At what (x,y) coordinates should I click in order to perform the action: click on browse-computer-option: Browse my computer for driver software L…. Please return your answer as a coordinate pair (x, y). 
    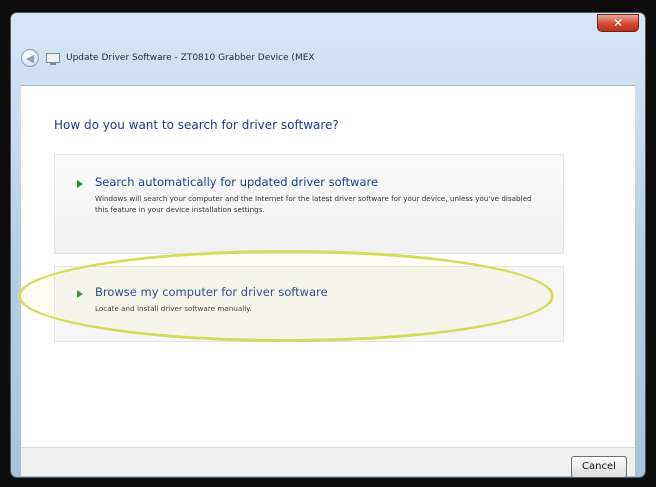
    Looking at the image, I should click on (309, 304).